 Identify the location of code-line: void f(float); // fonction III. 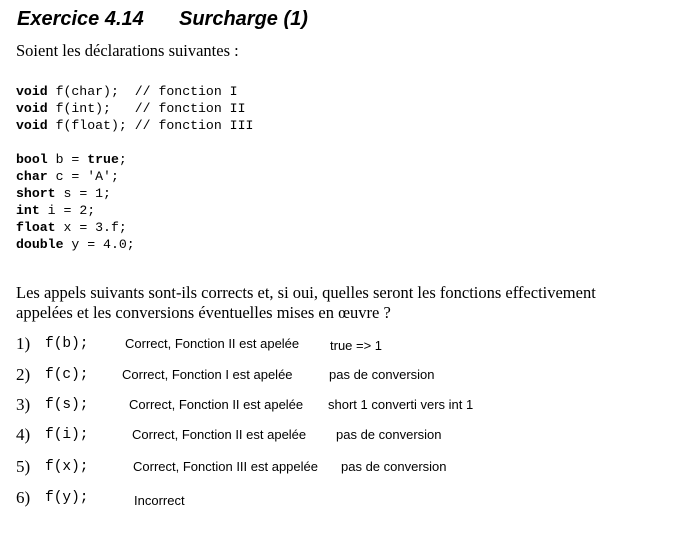
(134, 125).